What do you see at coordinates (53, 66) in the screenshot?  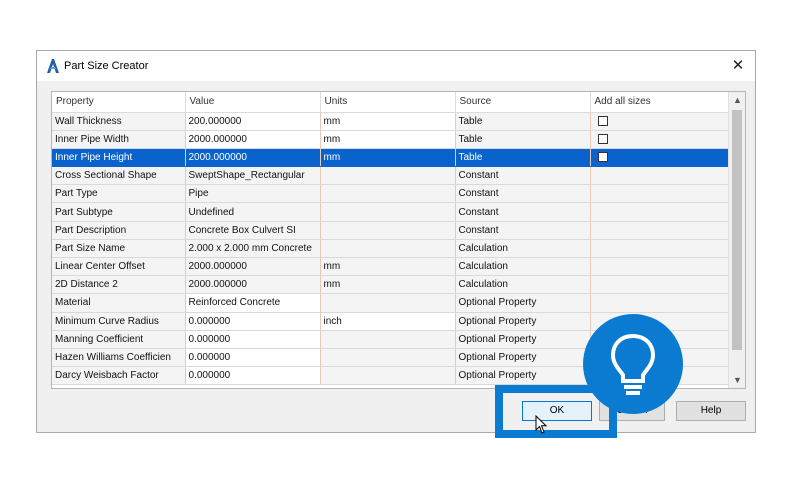 I see `autodesk-civil-icon` at bounding box center [53, 66].